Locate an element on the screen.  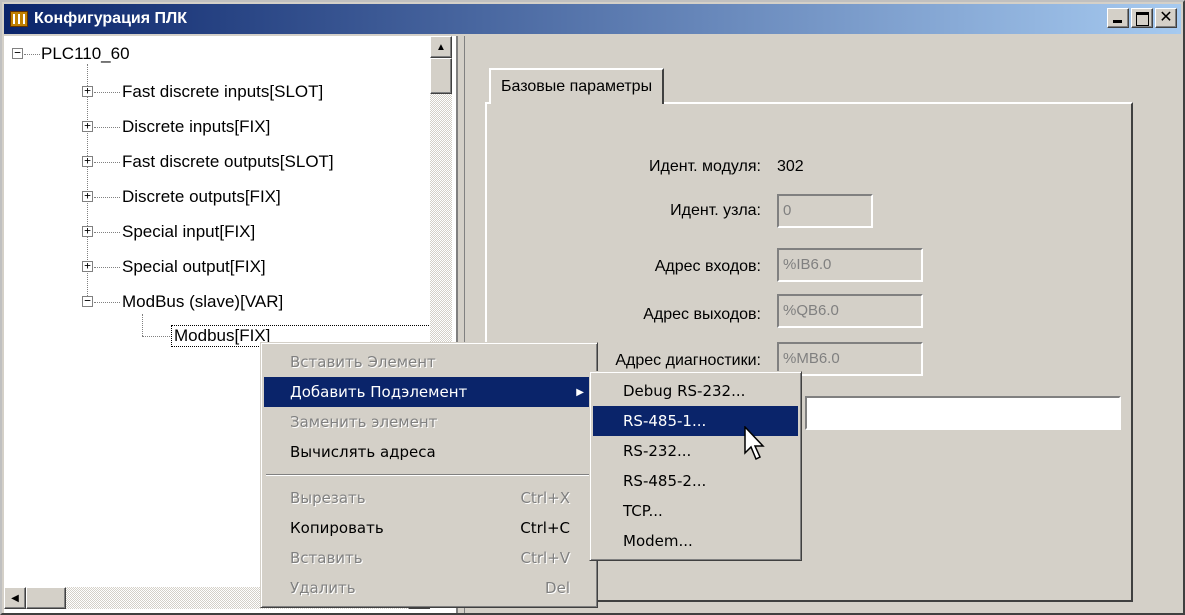
outputs-address-field: %QB6.0 is located at coordinates (850, 311).